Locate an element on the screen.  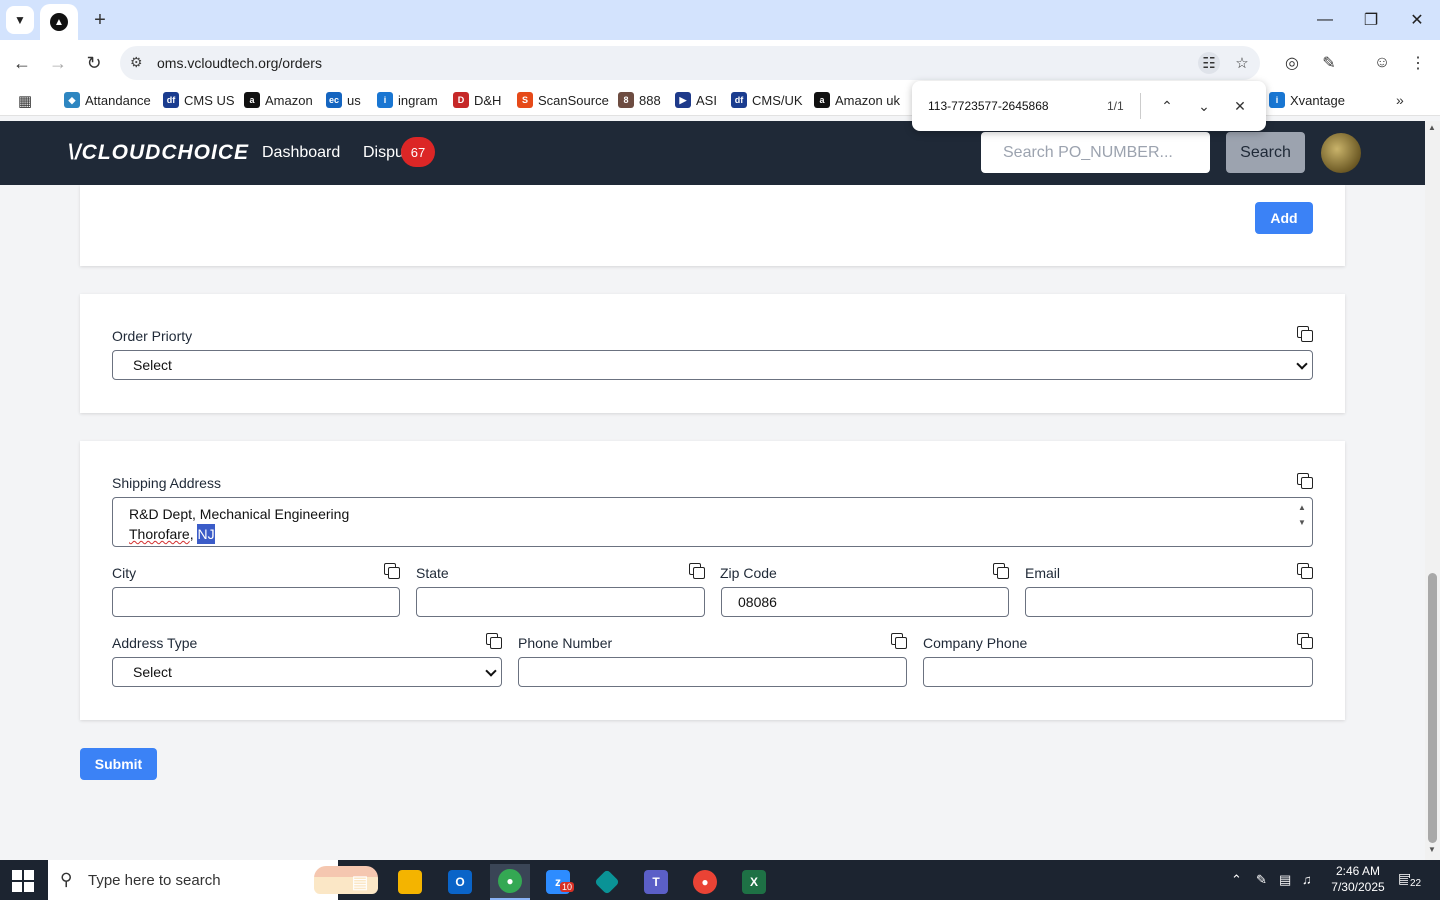
tray-chevron-up-icon: ⌃ is located at coordinates (1236, 880).